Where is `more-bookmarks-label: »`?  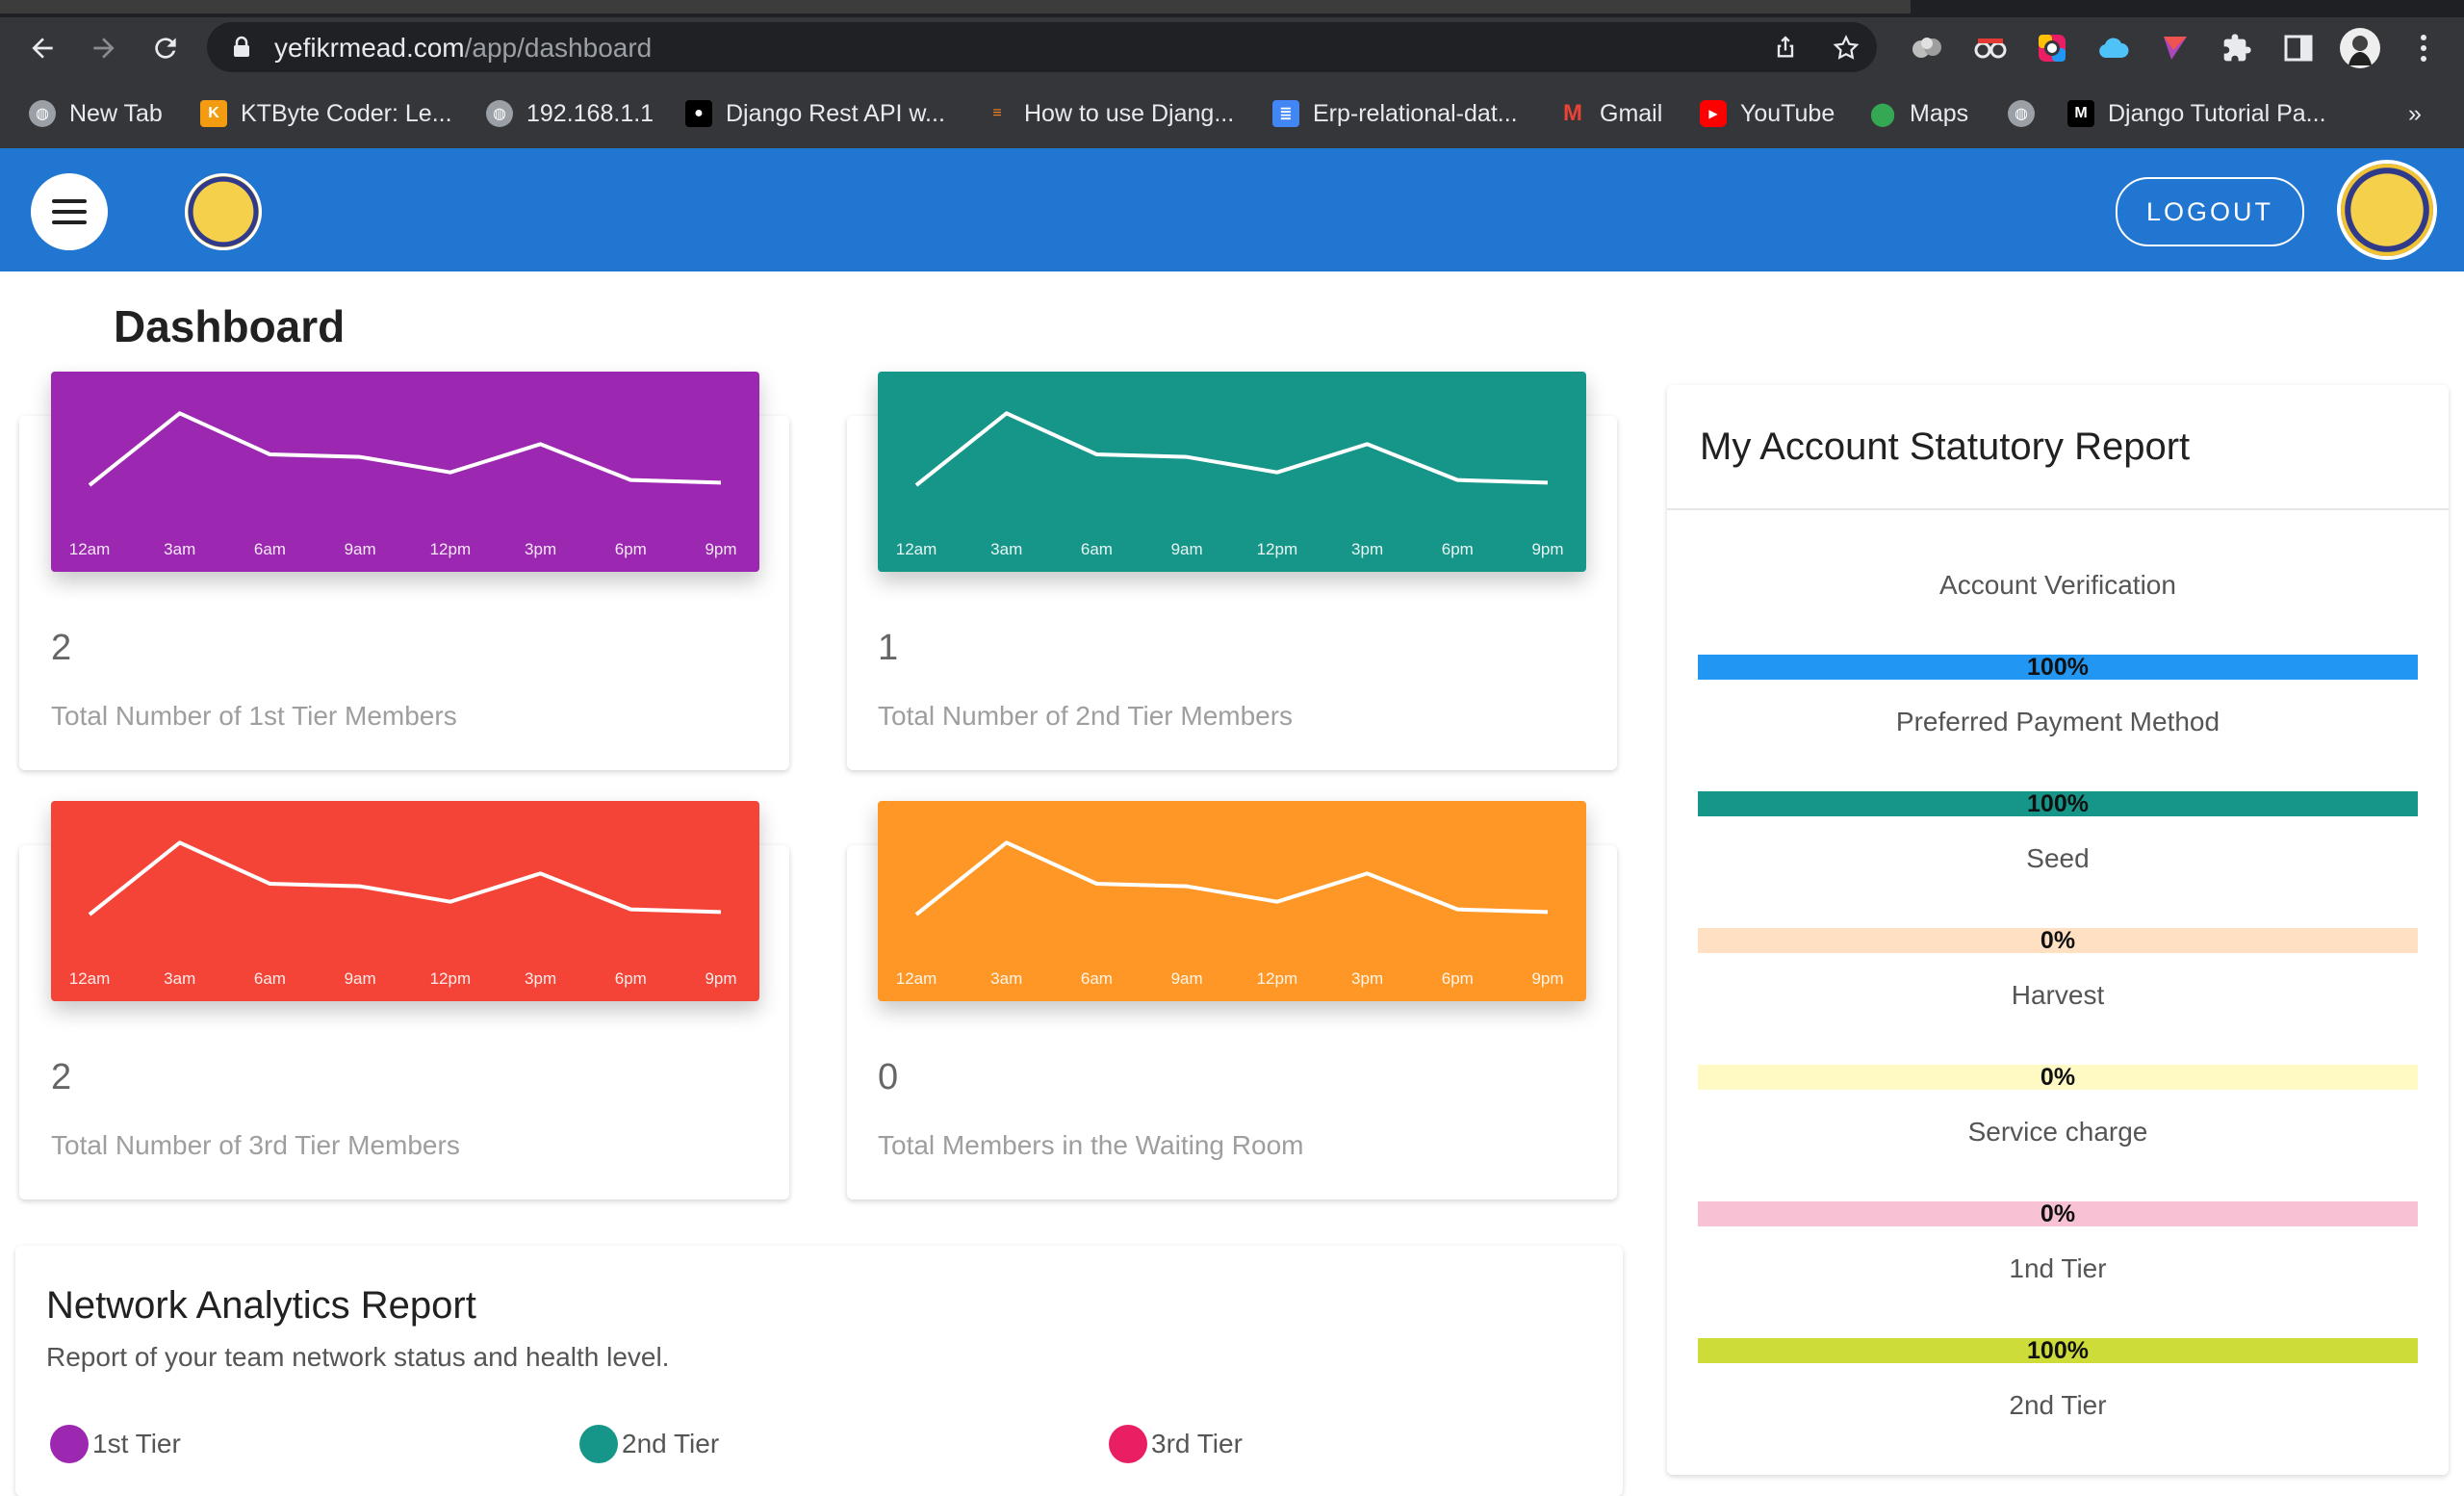
more-bookmarks-label: » is located at coordinates (2415, 113).